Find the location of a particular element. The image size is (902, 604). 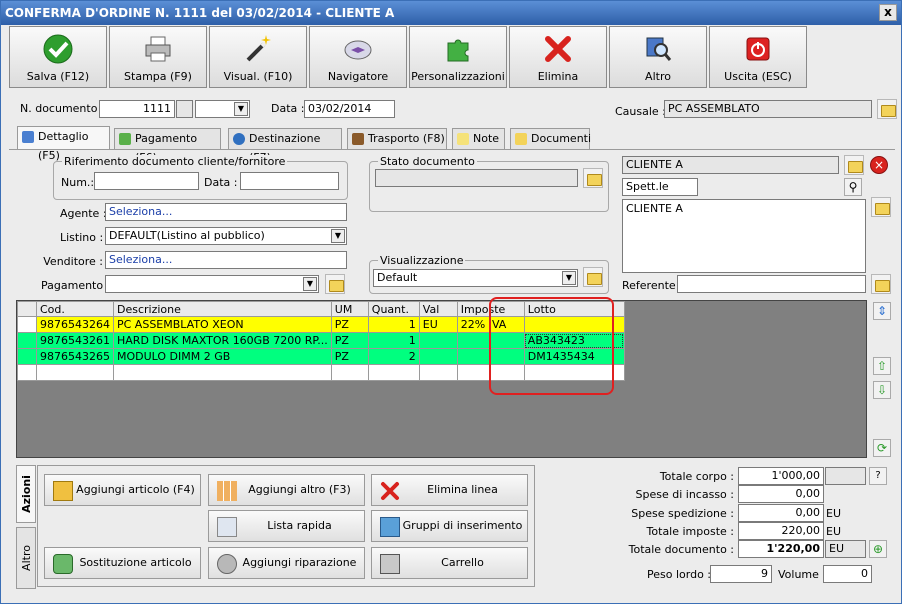

zoom-icon: ⊕ is located at coordinates (878, 549).